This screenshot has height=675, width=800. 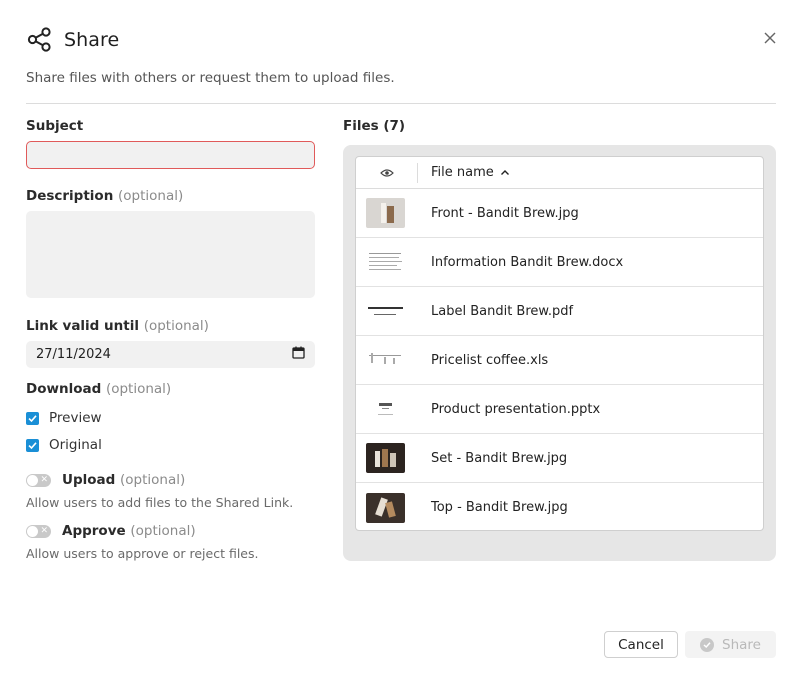 I want to click on presentation-thumbnail-icon, so click(x=385, y=409).